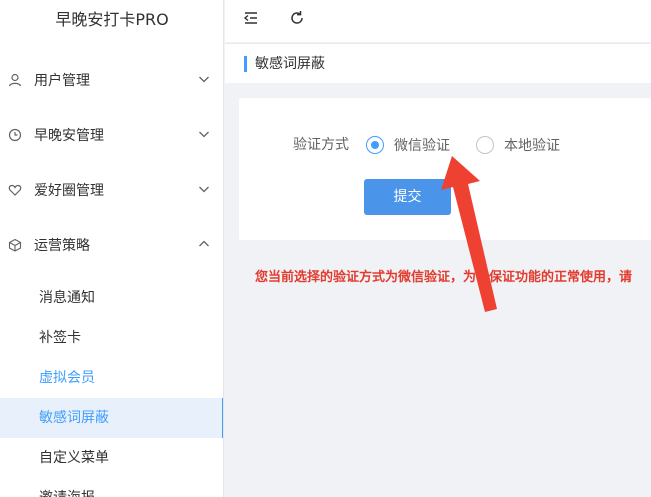 Image resolution: width=651 pixels, height=497 pixels. What do you see at coordinates (422, 146) in the screenshot?
I see `radio-label: 微信验证` at bounding box center [422, 146].